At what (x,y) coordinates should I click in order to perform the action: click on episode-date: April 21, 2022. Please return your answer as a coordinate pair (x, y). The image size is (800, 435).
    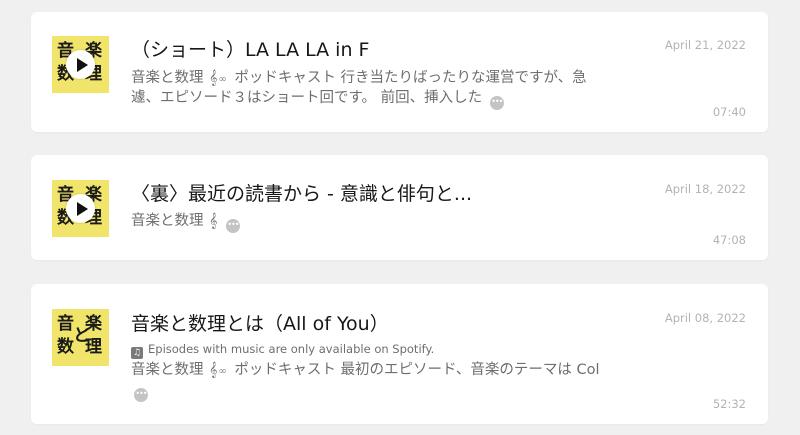
    Looking at the image, I should click on (705, 45).